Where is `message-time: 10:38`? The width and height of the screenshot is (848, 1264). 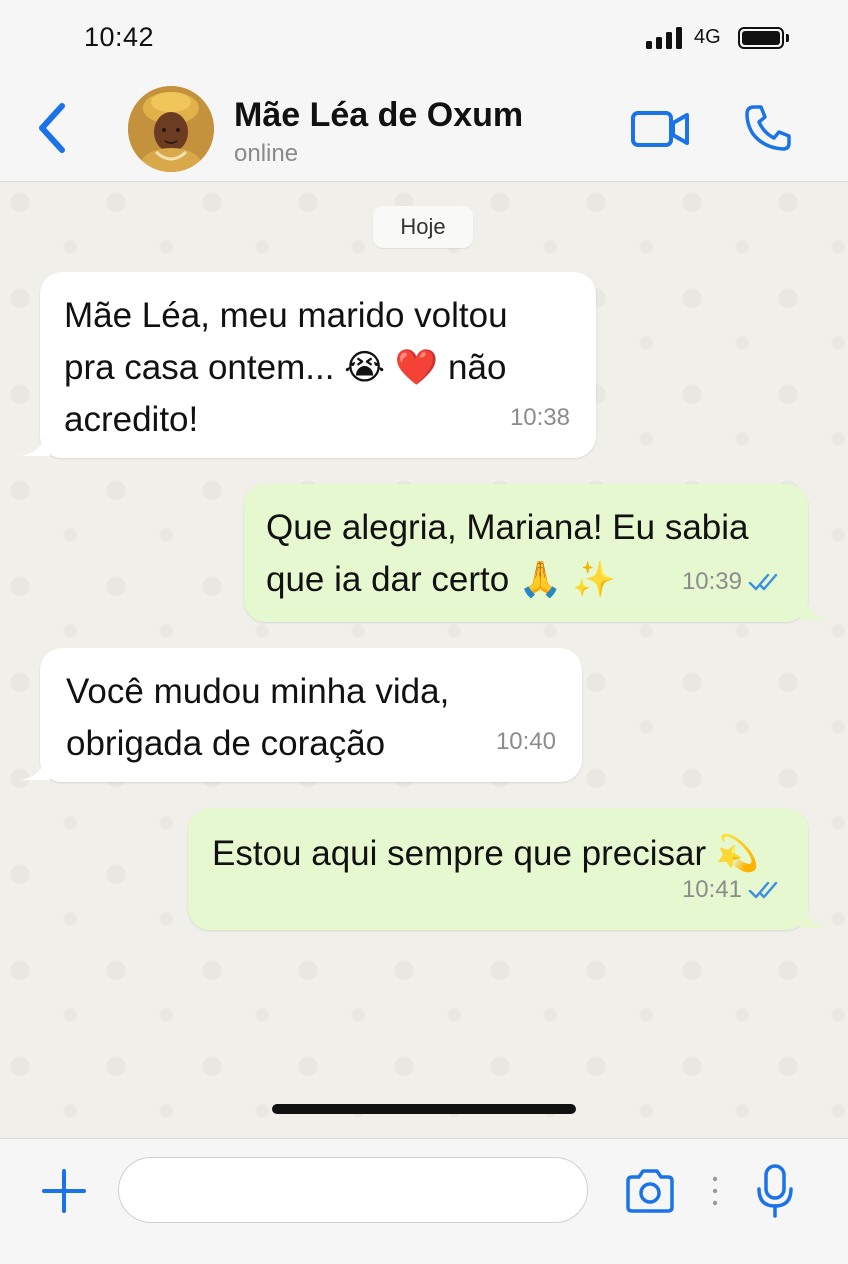
message-time: 10:38 is located at coordinates (539, 417).